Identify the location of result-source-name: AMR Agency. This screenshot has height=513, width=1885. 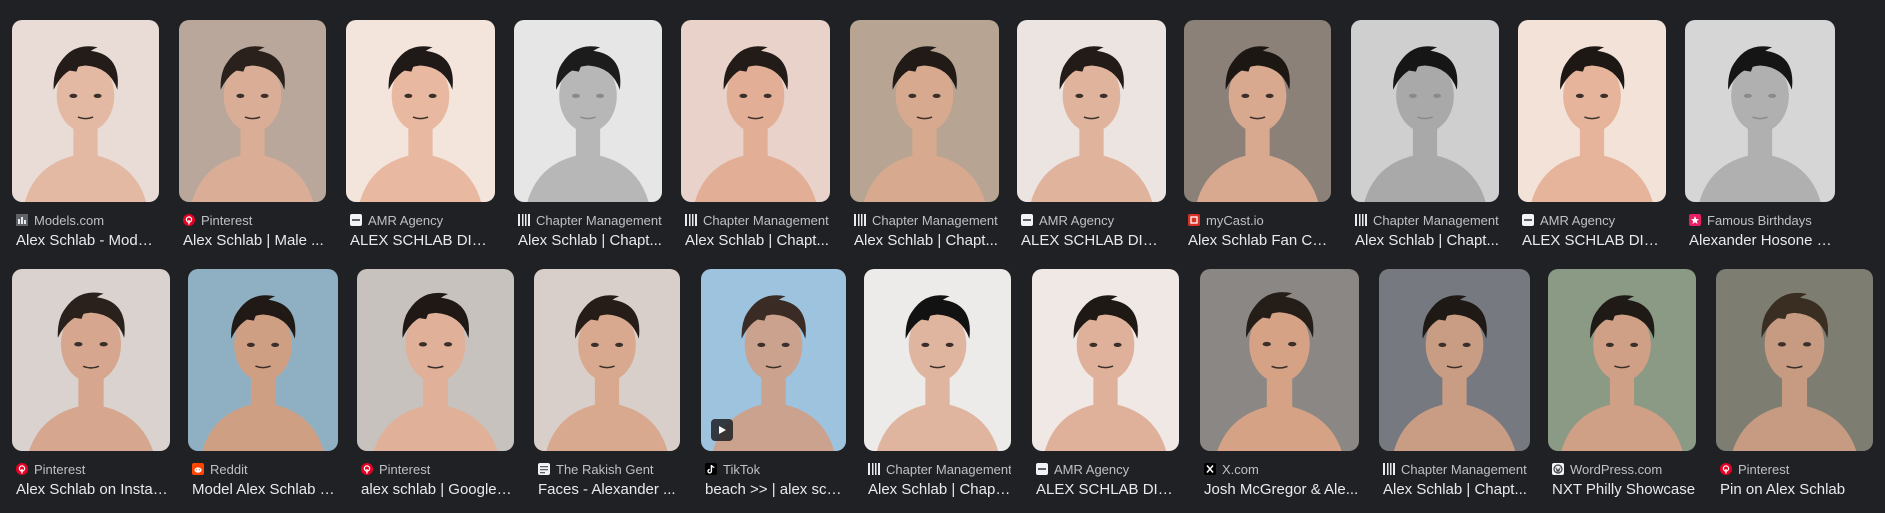
(406, 220).